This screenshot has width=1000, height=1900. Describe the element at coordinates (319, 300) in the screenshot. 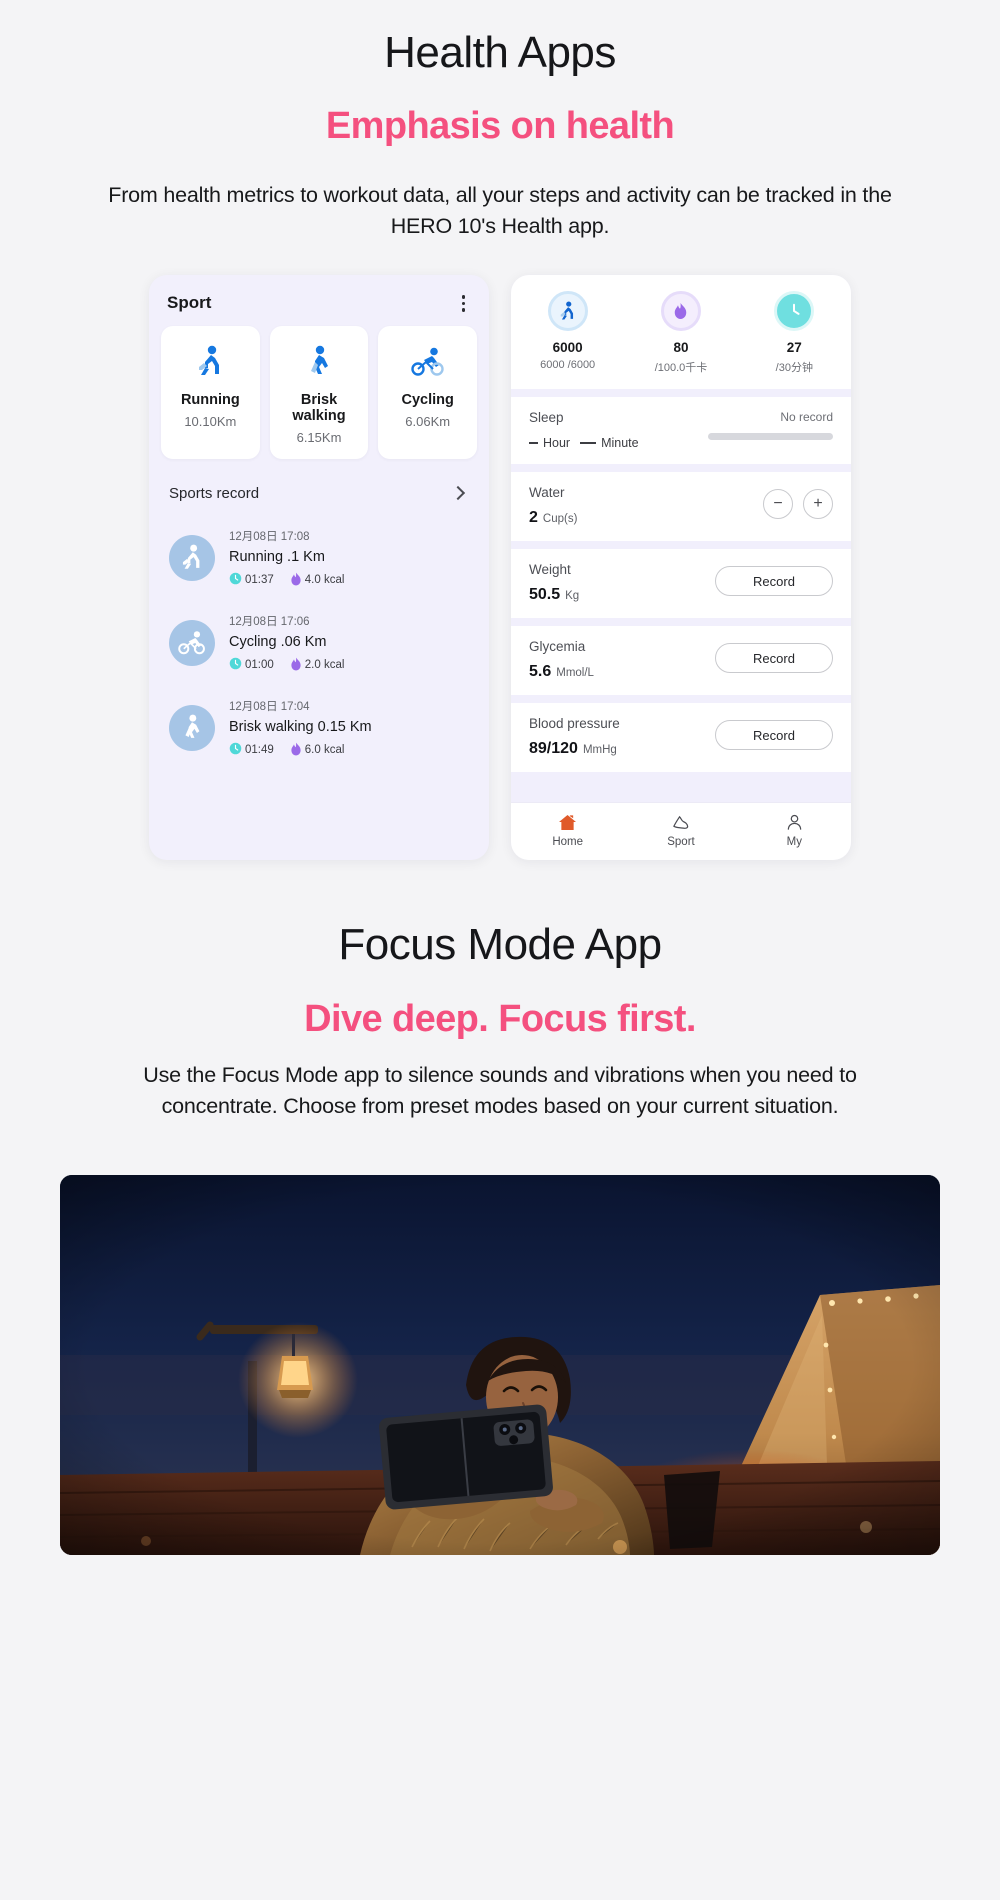

I see `sport-header: Sport` at that location.